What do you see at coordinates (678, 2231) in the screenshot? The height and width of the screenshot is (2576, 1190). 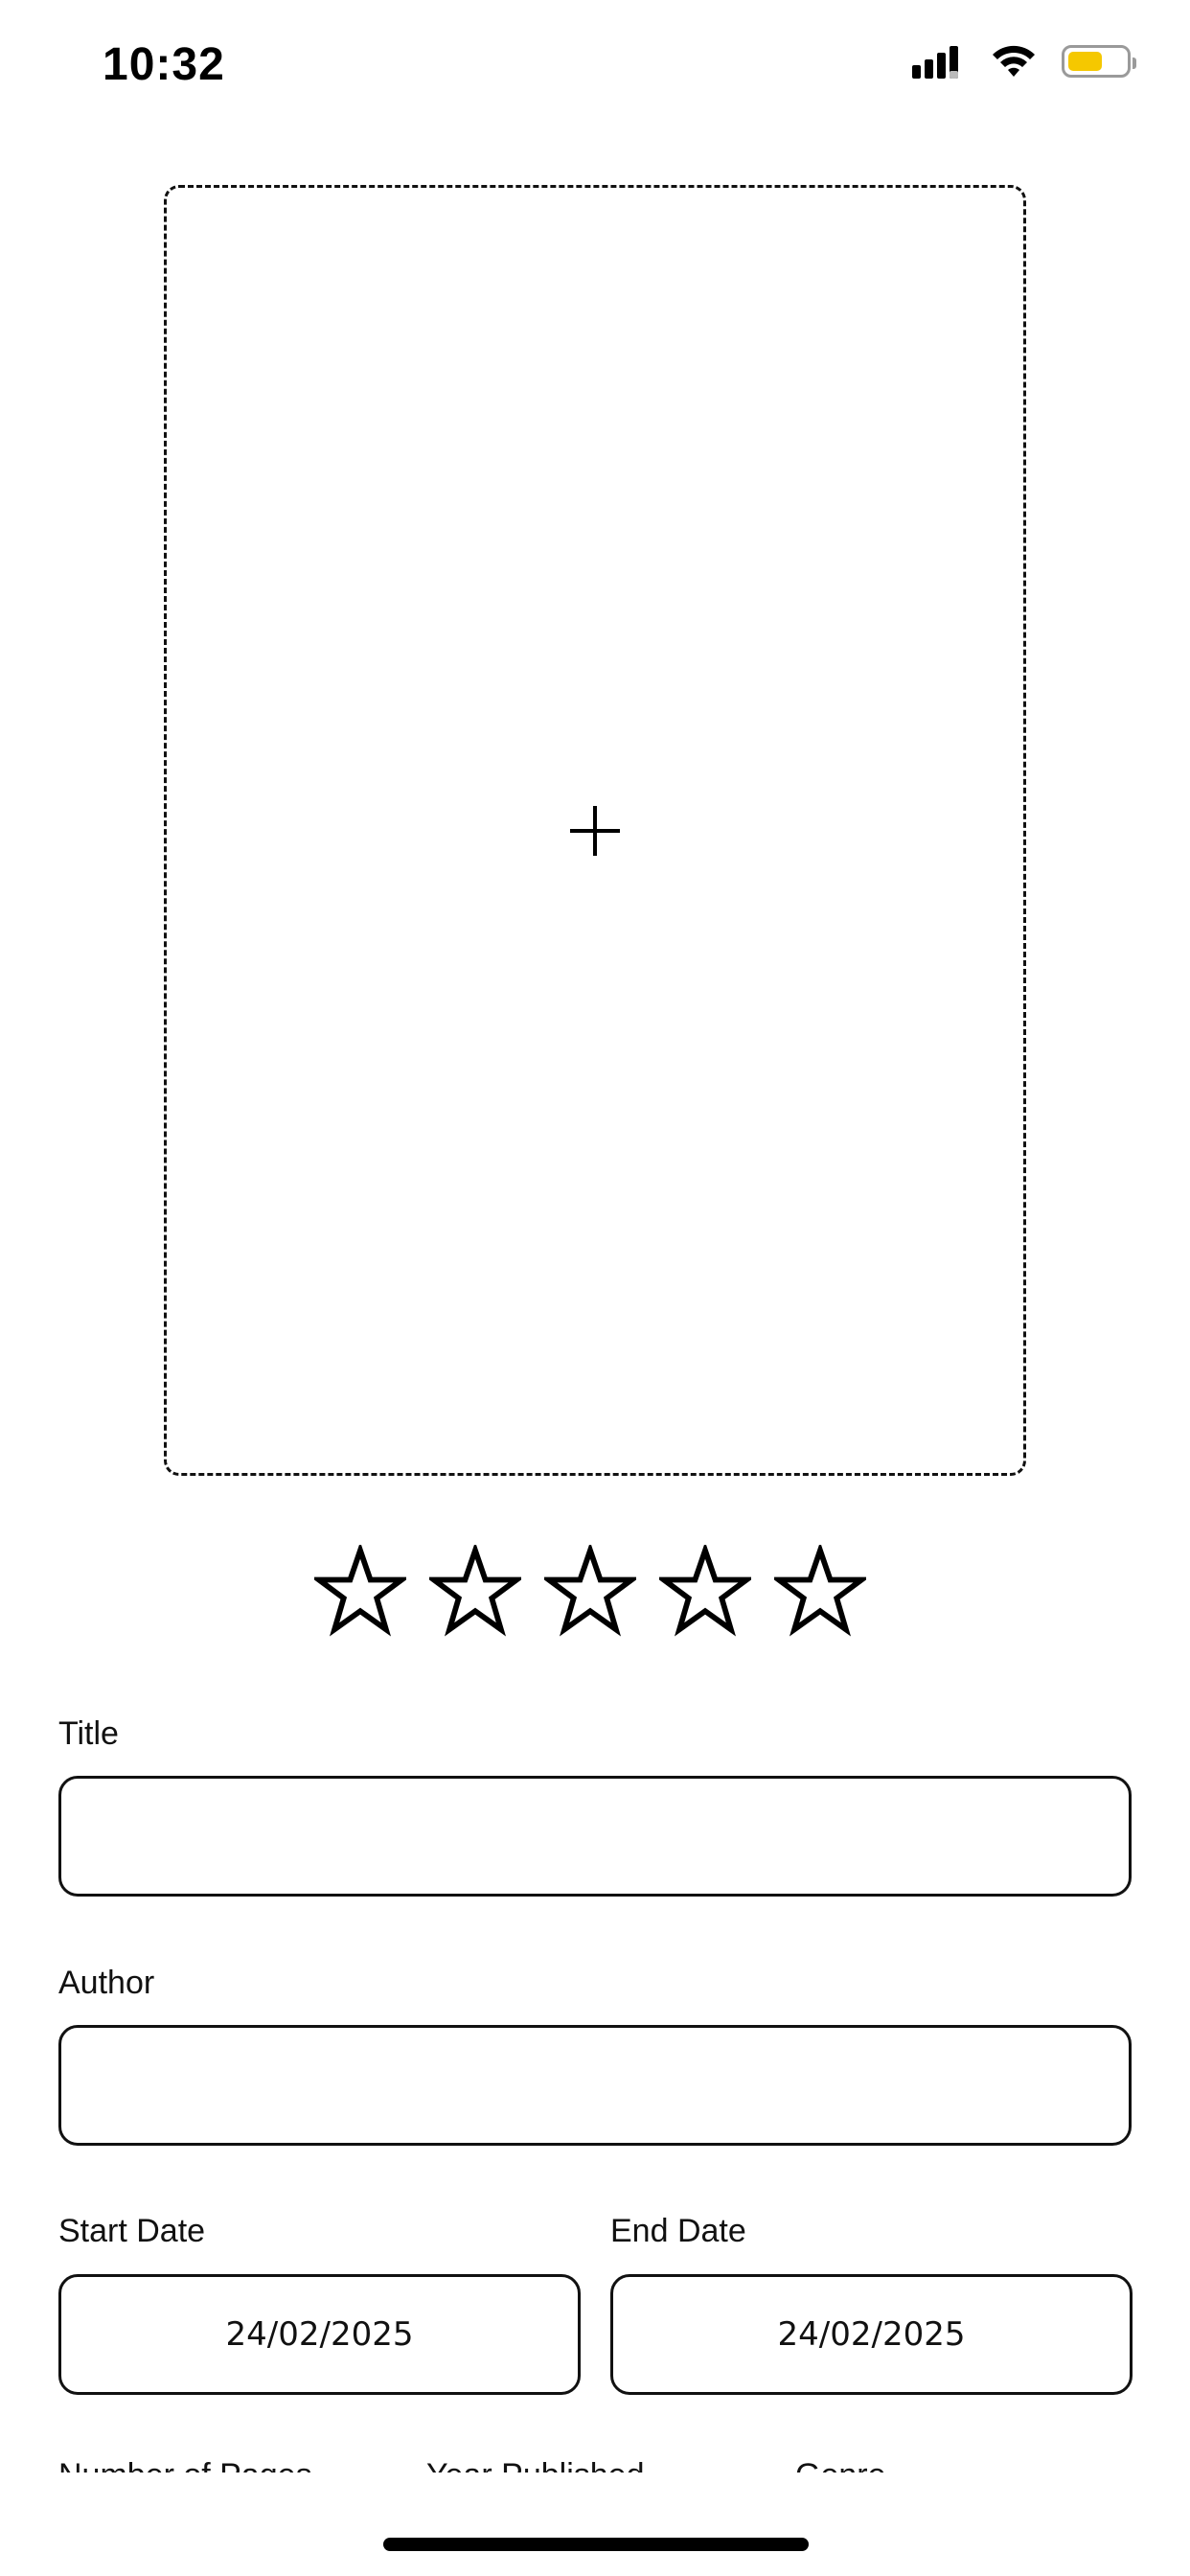 I see `end-date-label: End Date` at bounding box center [678, 2231].